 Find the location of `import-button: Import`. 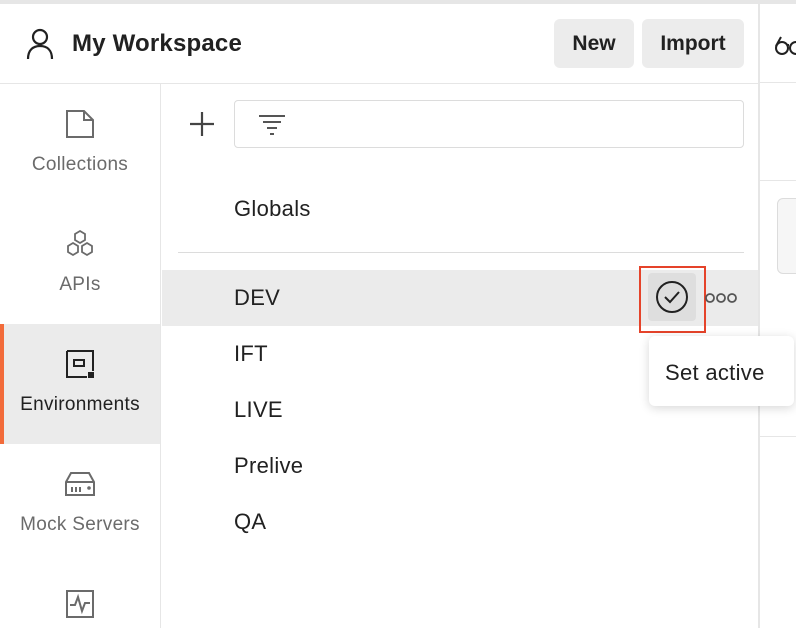

import-button: Import is located at coordinates (693, 43).